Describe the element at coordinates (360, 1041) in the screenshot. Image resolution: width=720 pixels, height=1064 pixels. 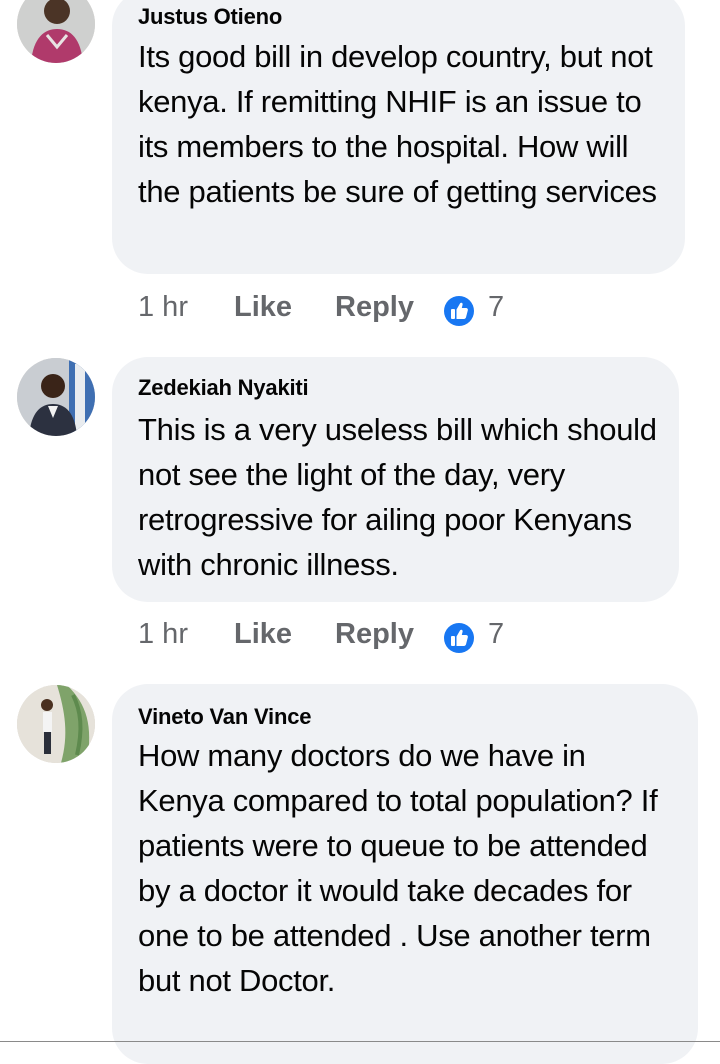
I see `divider` at that location.